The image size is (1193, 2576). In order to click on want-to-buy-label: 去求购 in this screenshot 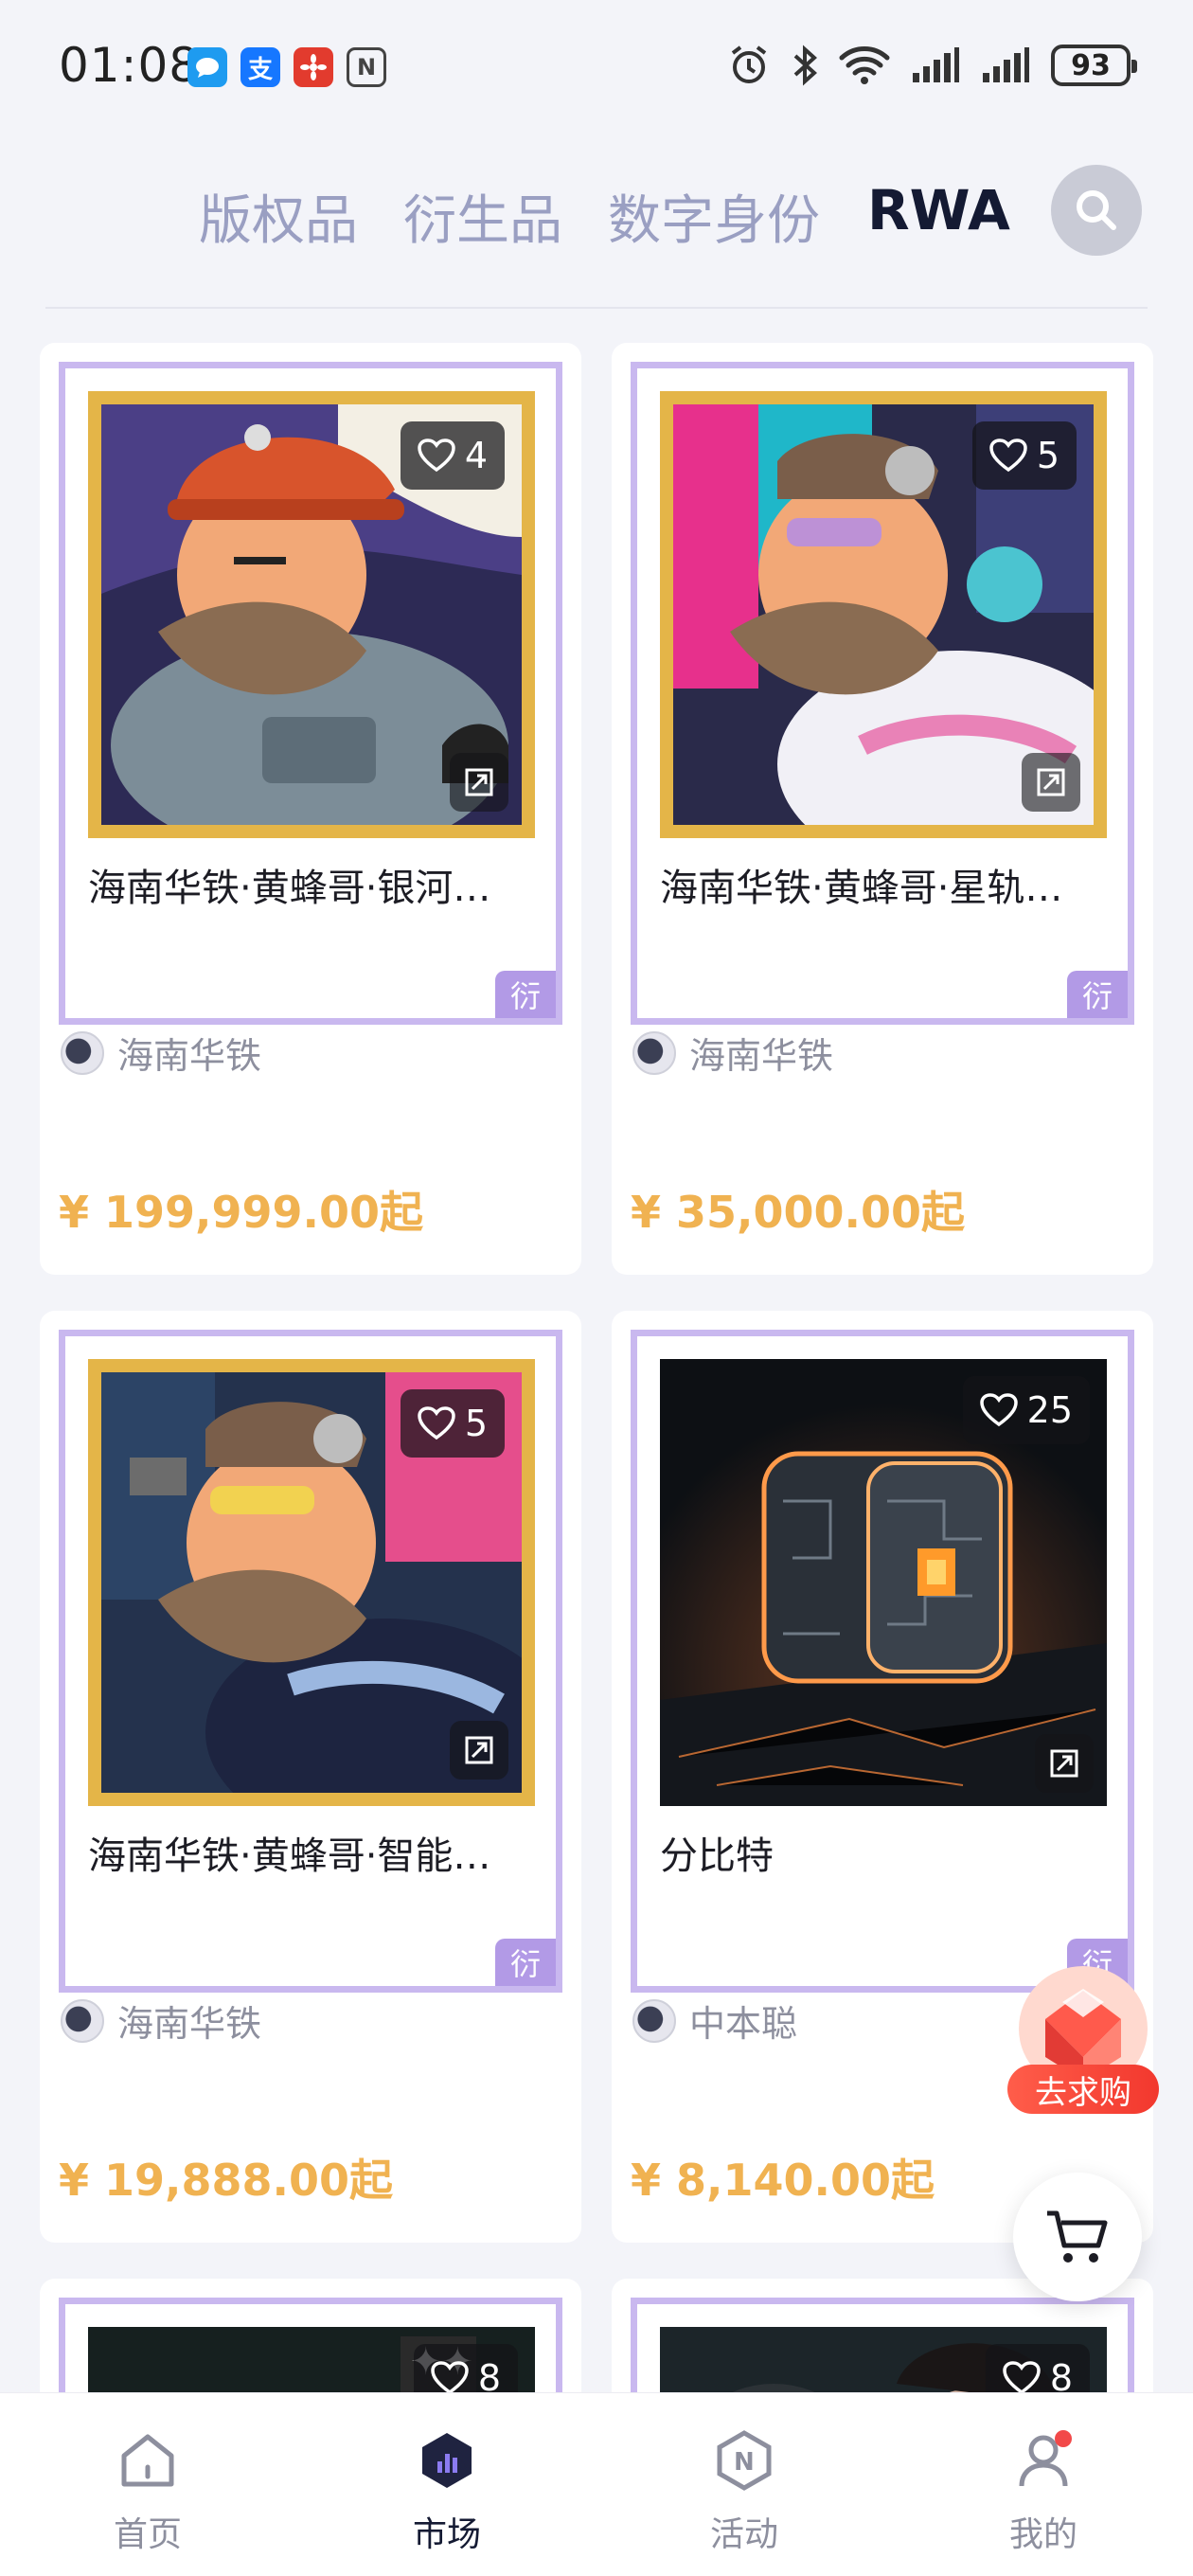, I will do `click(1083, 2089)`.